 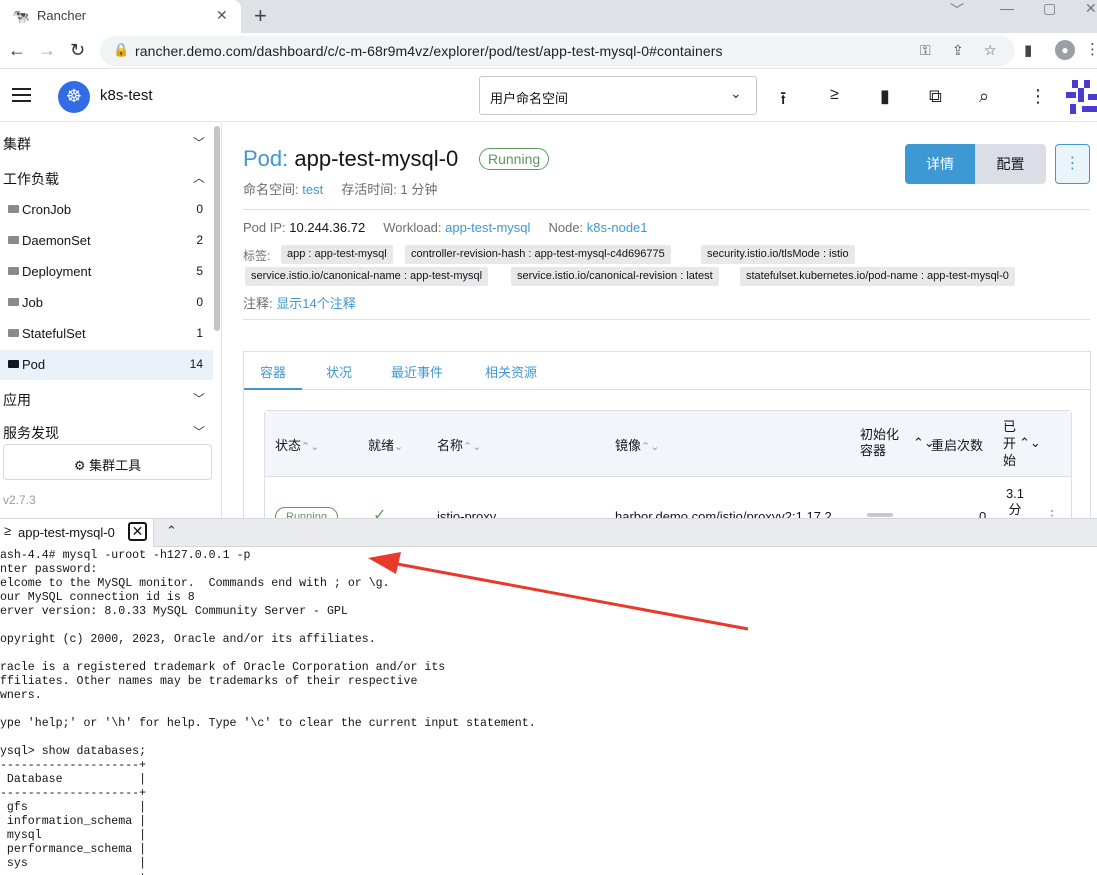 I want to click on share-icon: ⇪, so click(x=958, y=50).